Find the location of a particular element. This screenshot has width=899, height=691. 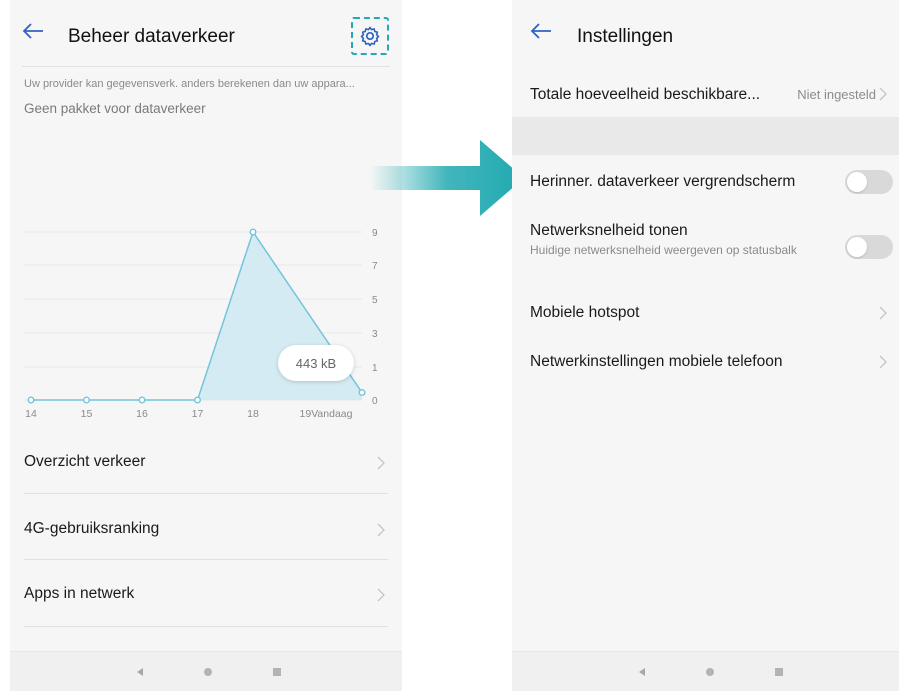

app-header: Instellingen is located at coordinates (705, 30).